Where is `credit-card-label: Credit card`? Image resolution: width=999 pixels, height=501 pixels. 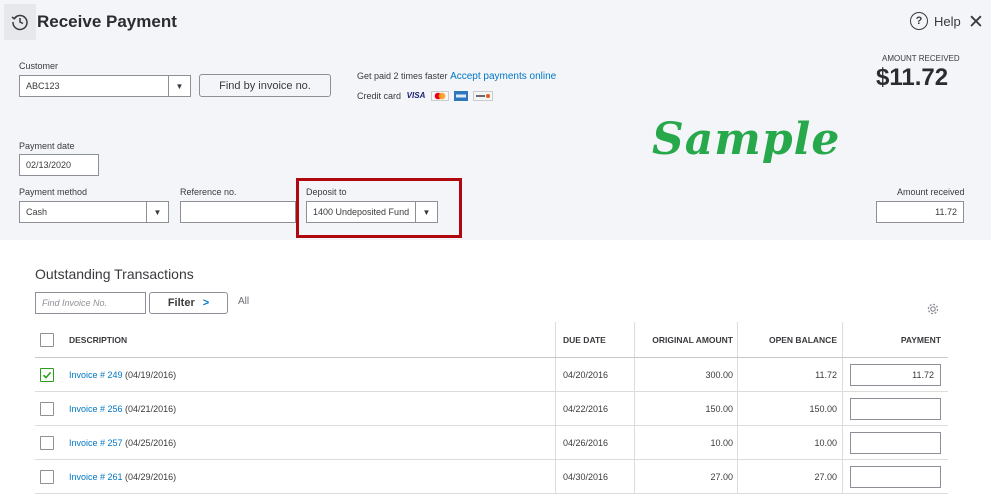 credit-card-label: Credit card is located at coordinates (379, 96).